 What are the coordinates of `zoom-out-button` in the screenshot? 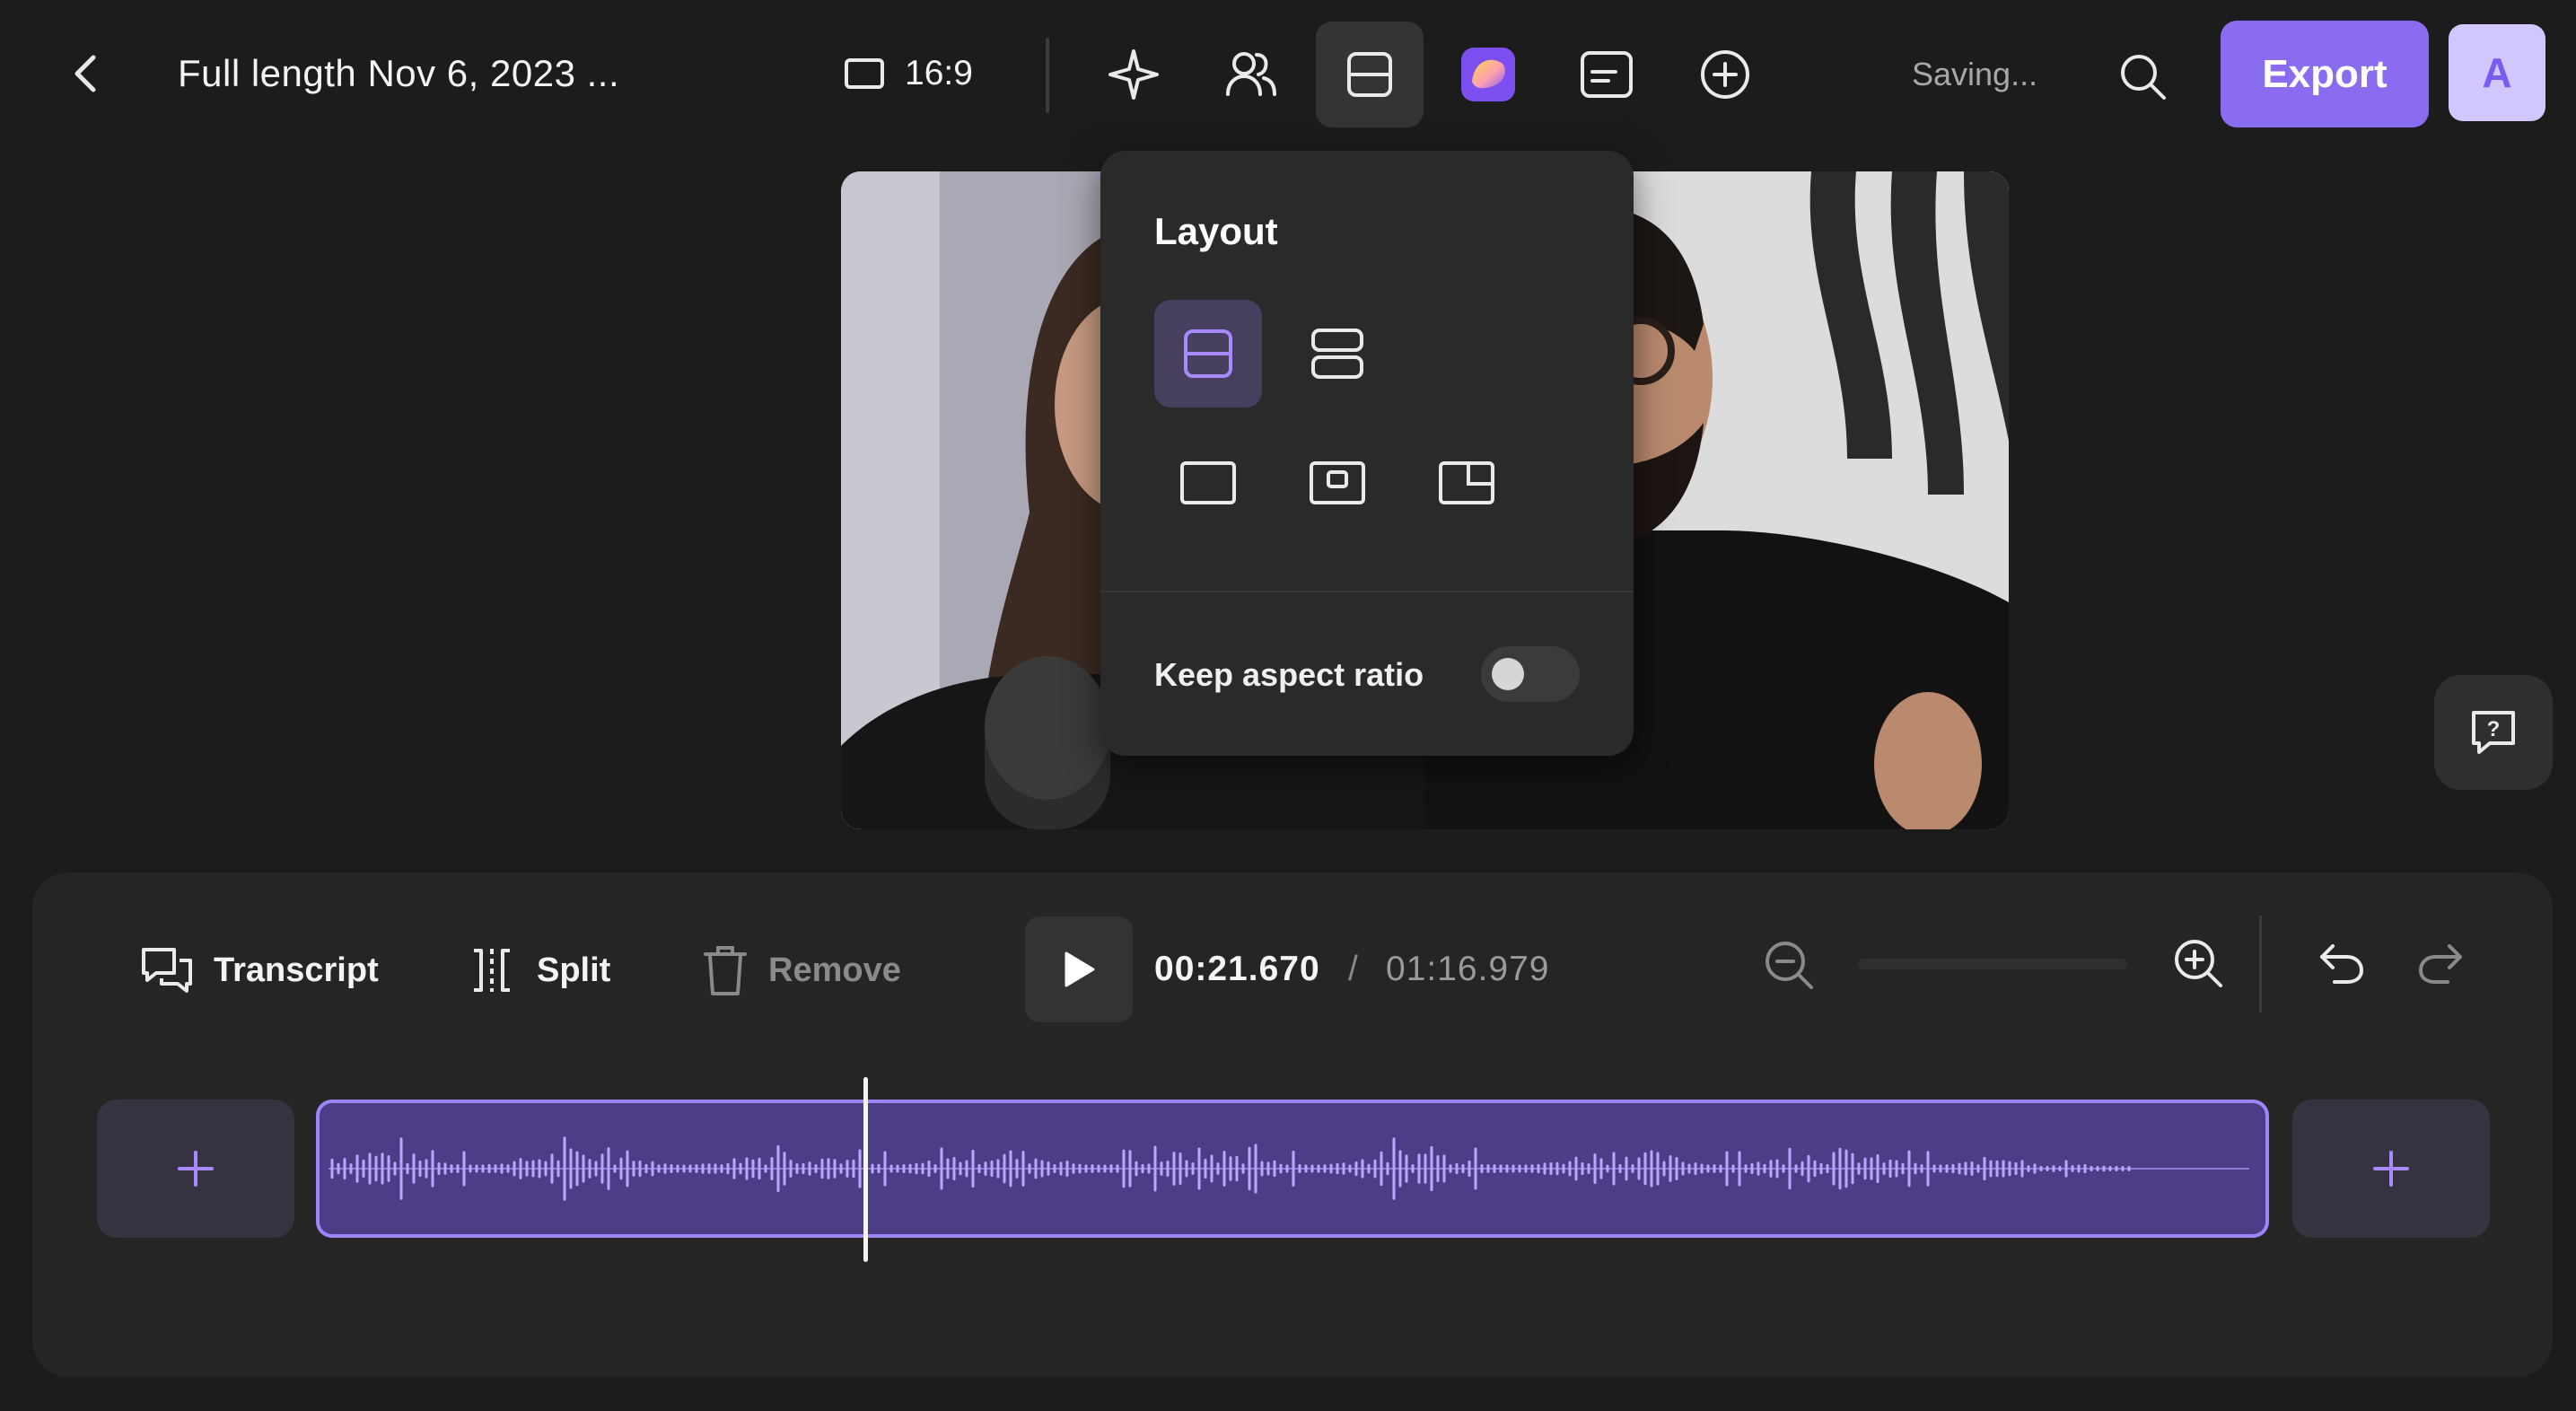 It's located at (1788, 965).